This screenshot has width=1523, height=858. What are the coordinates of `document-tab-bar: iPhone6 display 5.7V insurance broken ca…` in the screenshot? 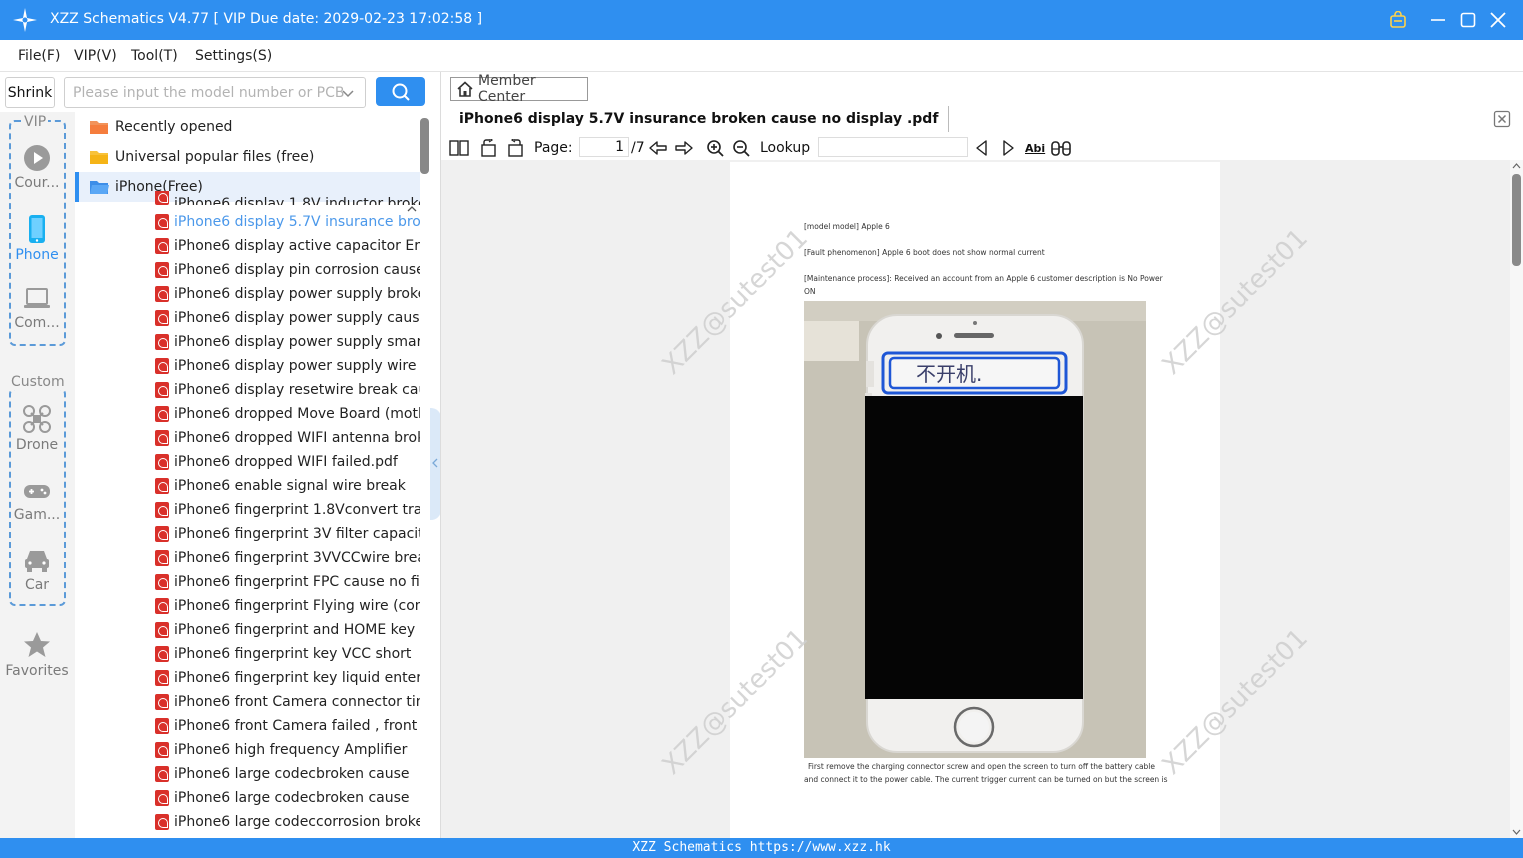 It's located at (982, 120).